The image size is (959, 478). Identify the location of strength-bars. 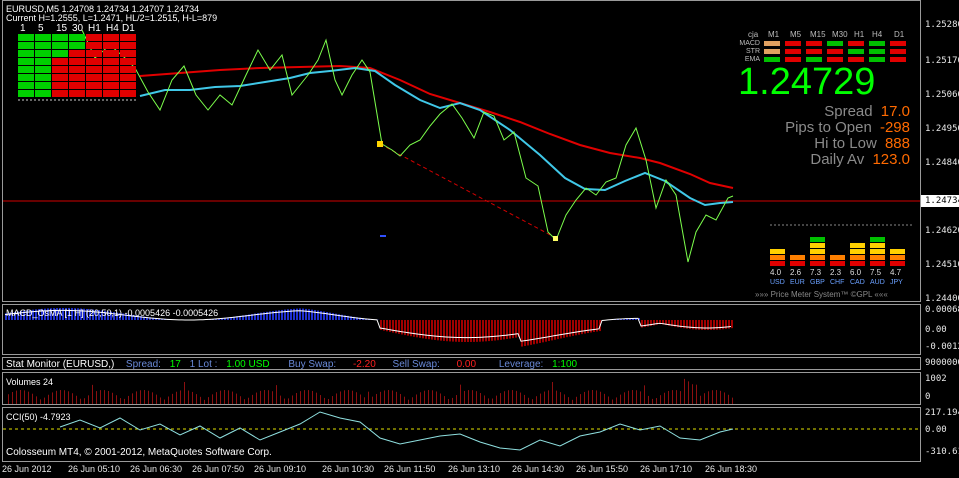
(841, 247).